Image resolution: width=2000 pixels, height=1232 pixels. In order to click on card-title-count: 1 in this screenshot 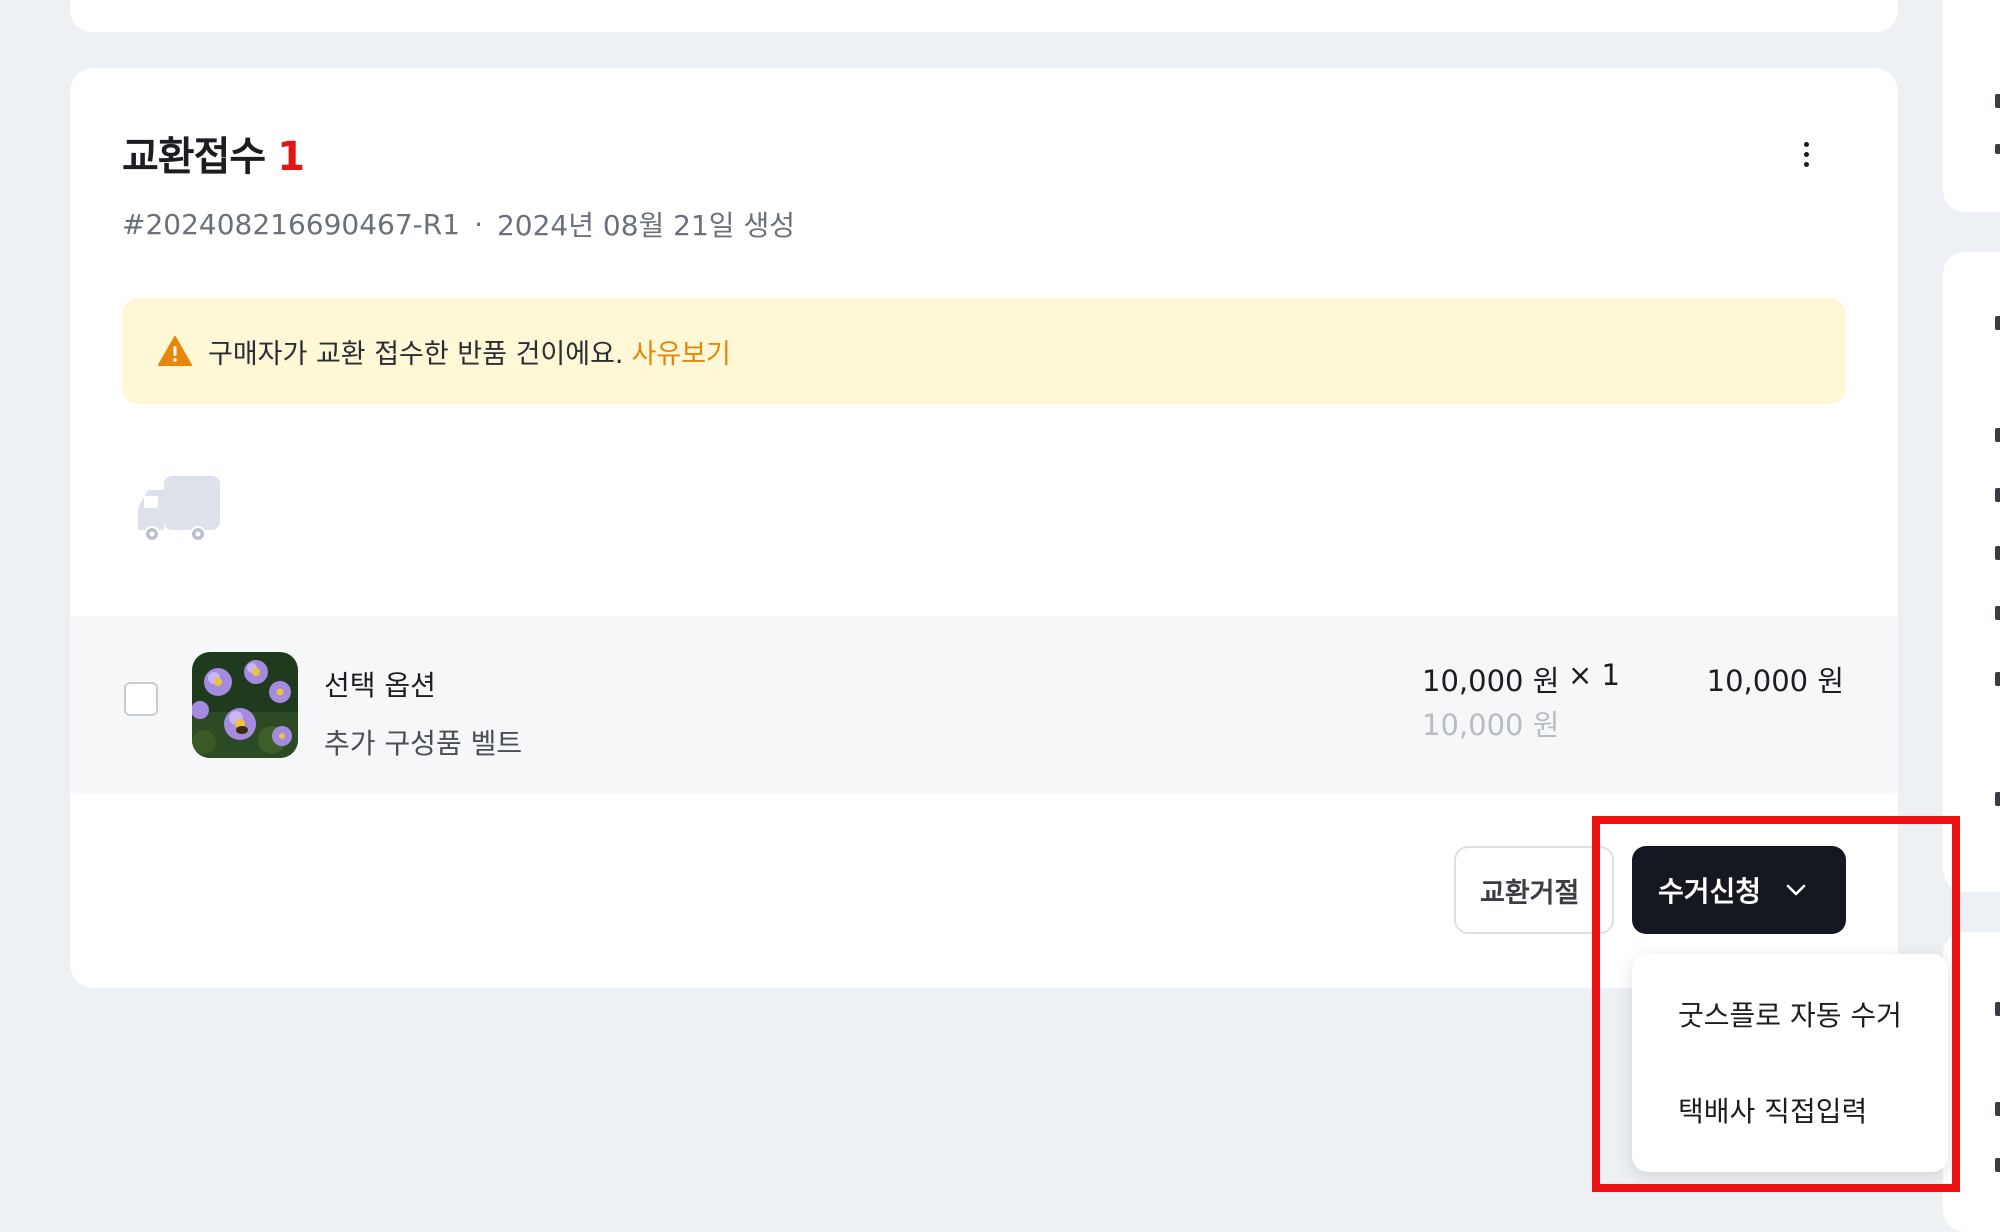, I will do `click(291, 157)`.